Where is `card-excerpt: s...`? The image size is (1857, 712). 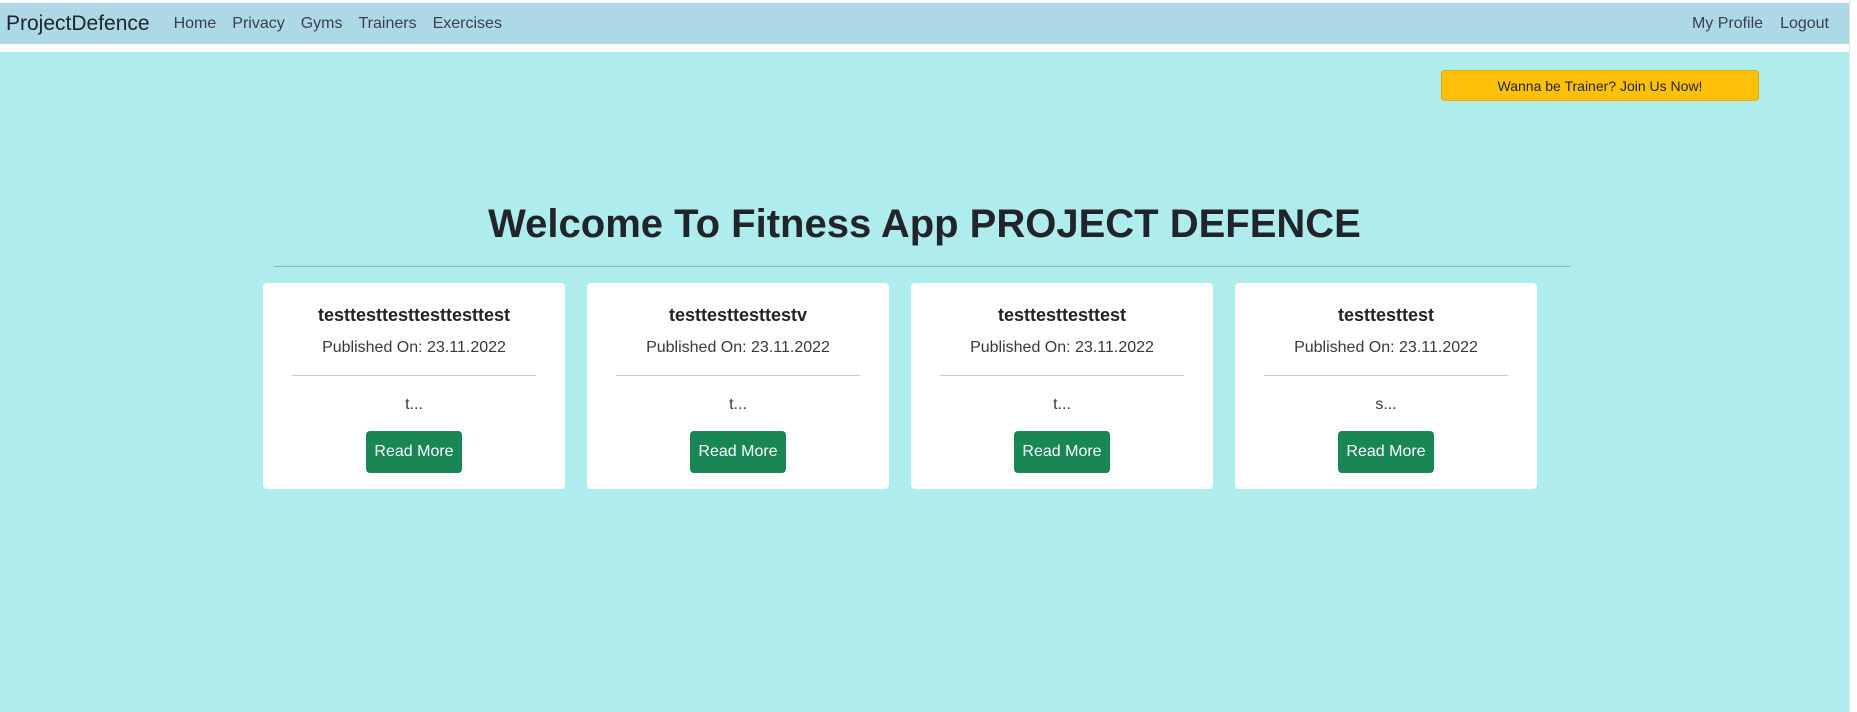 card-excerpt: s... is located at coordinates (1386, 404).